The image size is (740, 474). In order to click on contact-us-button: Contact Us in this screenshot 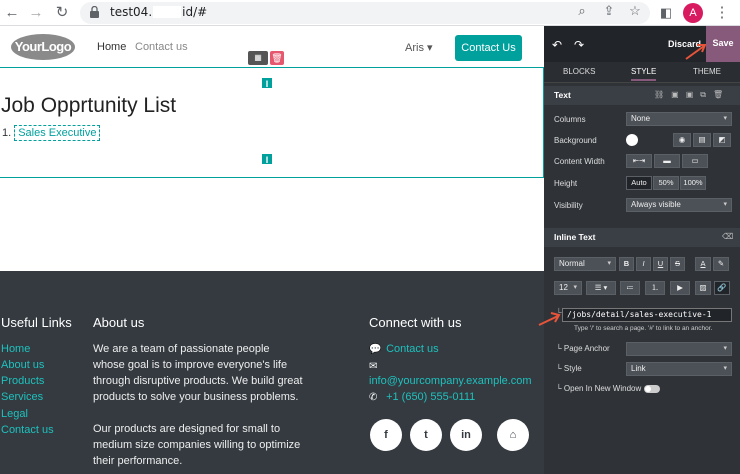, I will do `click(488, 48)`.